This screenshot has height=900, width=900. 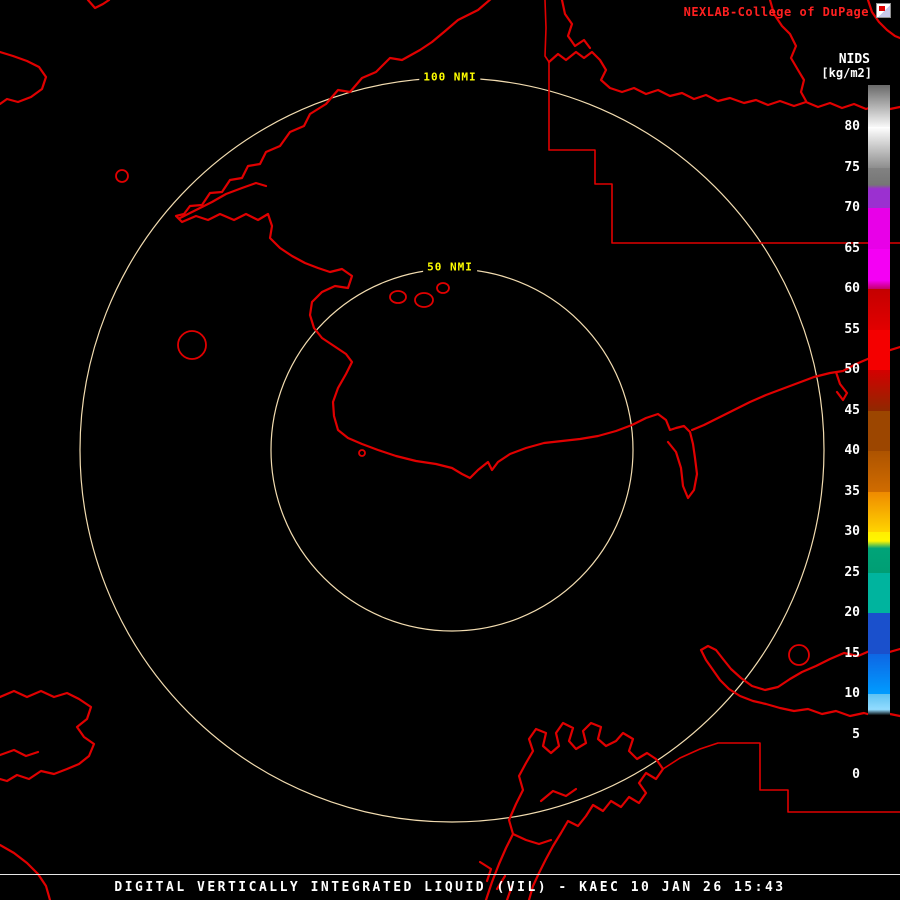 I want to click on colorbar-title: NIDS, so click(x=854, y=59).